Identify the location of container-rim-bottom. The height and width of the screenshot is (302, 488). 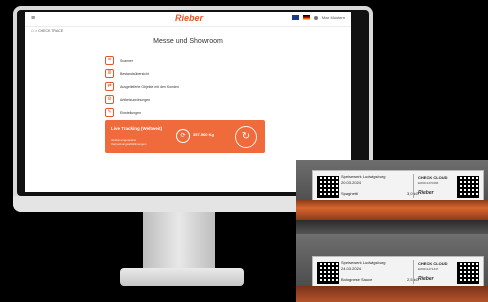
(392, 294).